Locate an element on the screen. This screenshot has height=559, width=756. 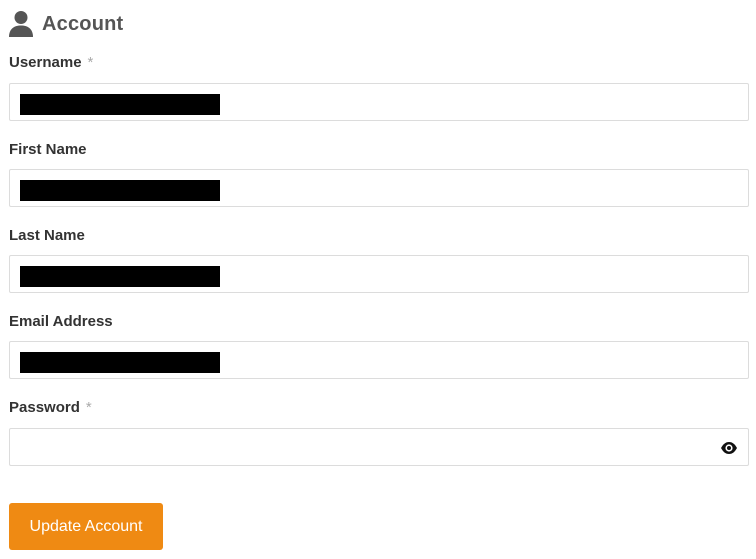
last-name-input is located at coordinates (379, 274).